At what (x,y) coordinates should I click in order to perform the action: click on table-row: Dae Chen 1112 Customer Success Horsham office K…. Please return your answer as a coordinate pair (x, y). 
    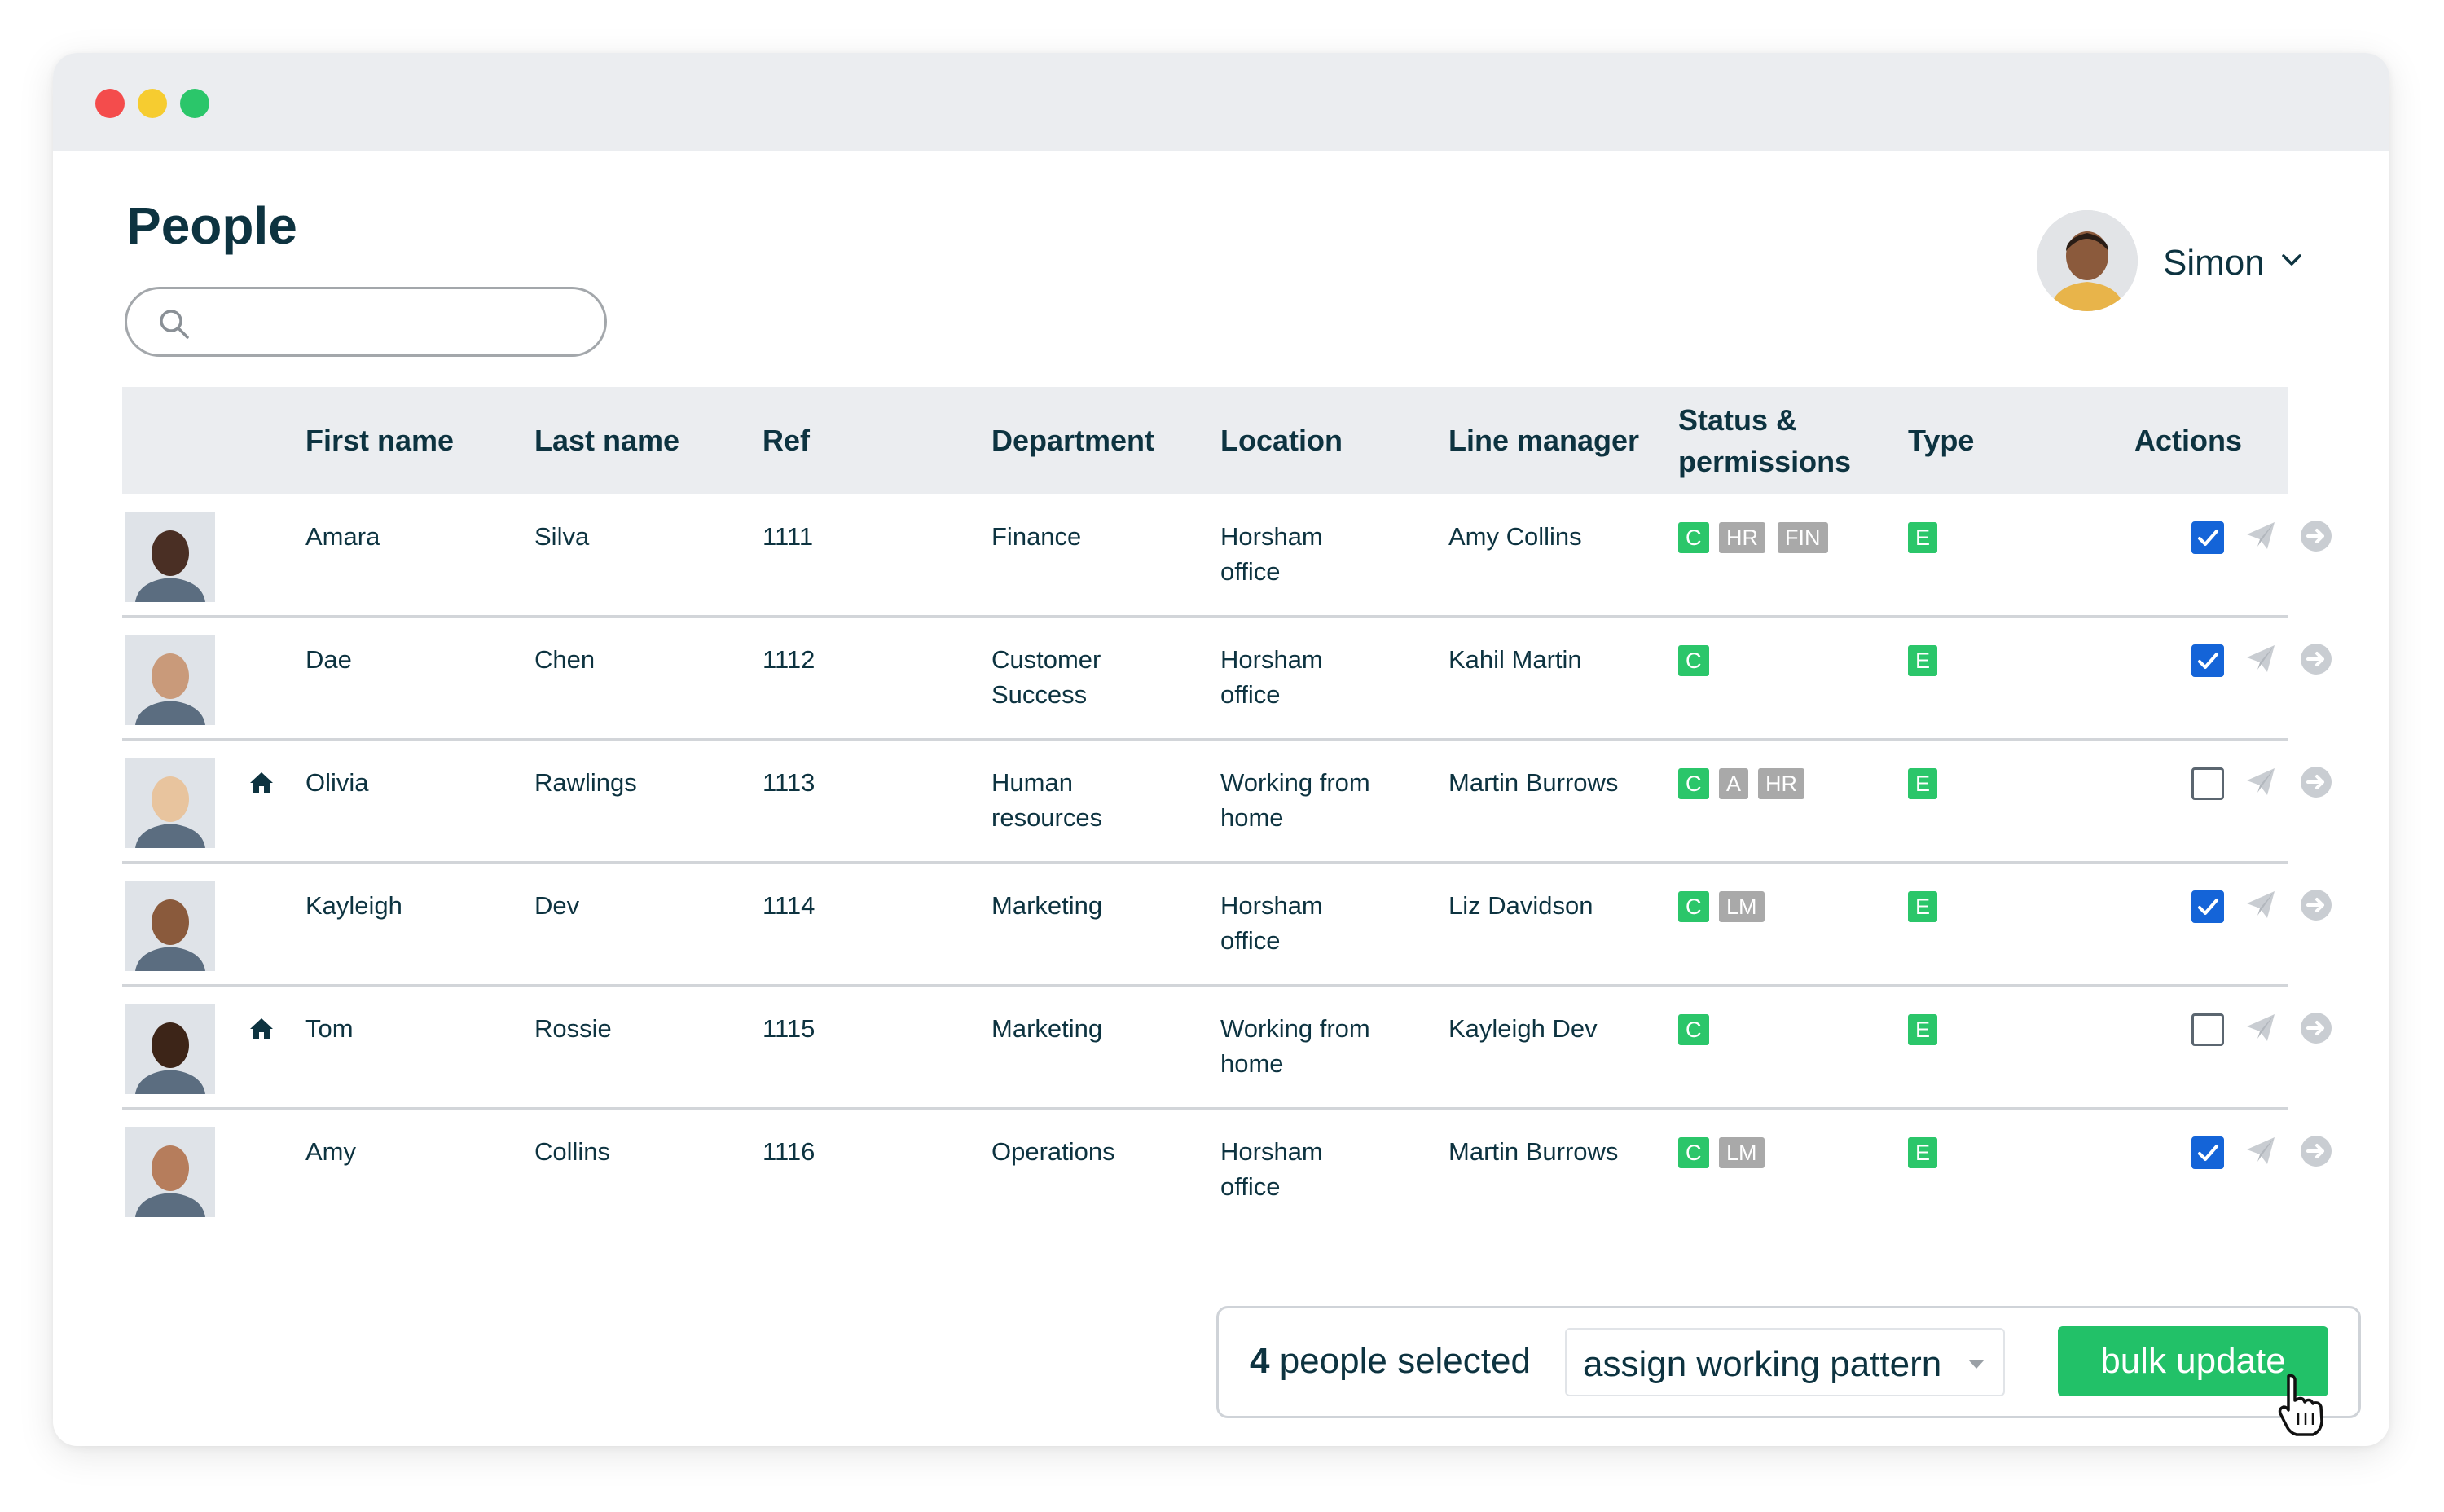
    Looking at the image, I should click on (1227, 679).